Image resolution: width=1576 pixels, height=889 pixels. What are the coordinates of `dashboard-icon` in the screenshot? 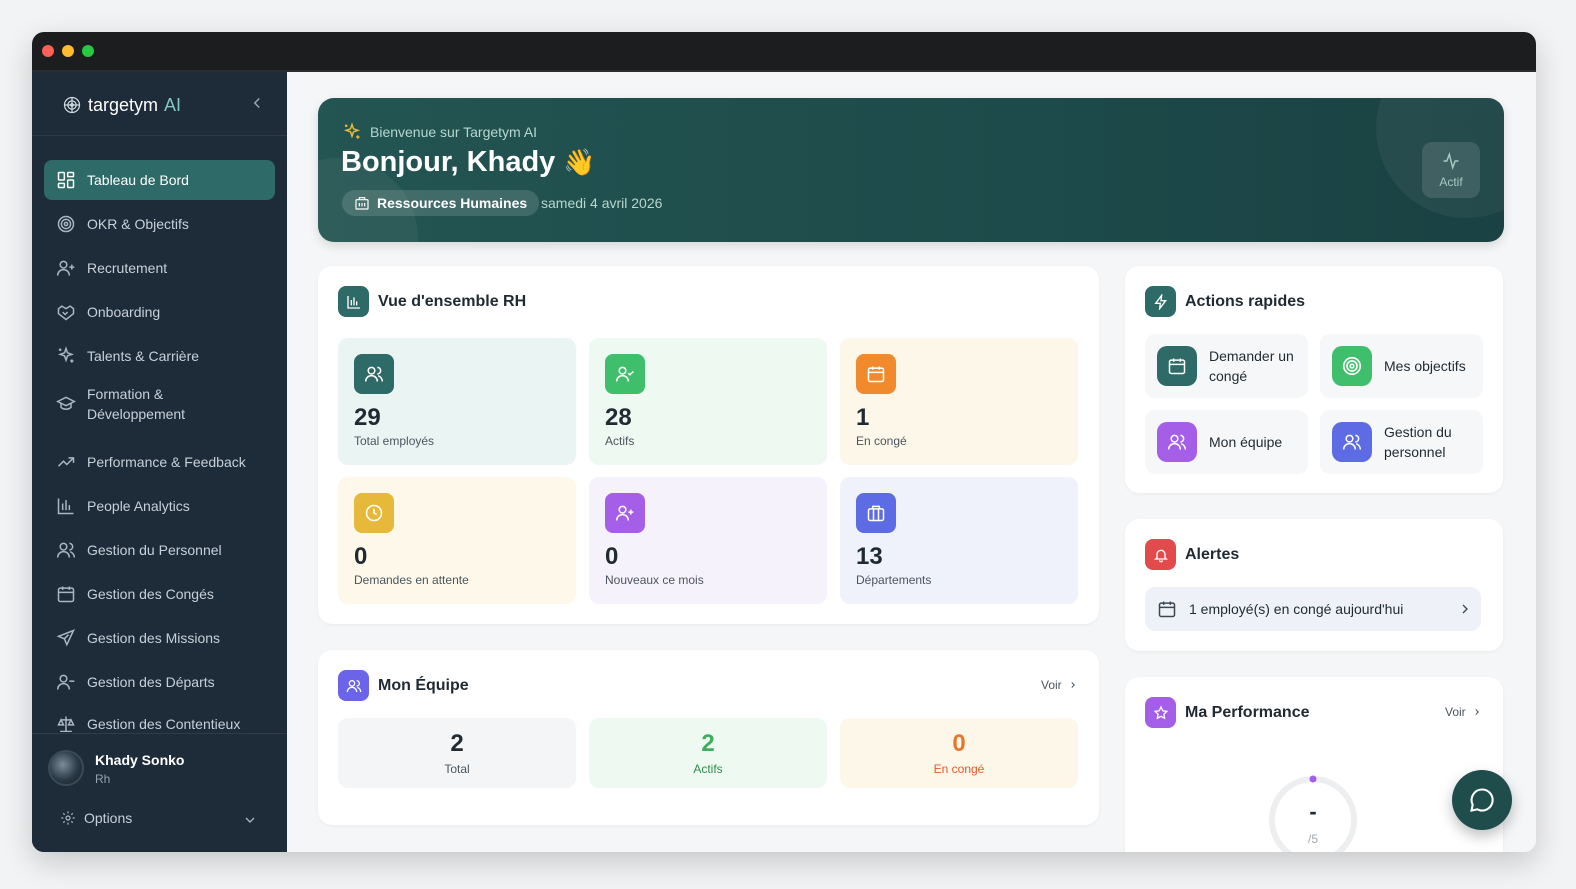 It's located at (66, 180).